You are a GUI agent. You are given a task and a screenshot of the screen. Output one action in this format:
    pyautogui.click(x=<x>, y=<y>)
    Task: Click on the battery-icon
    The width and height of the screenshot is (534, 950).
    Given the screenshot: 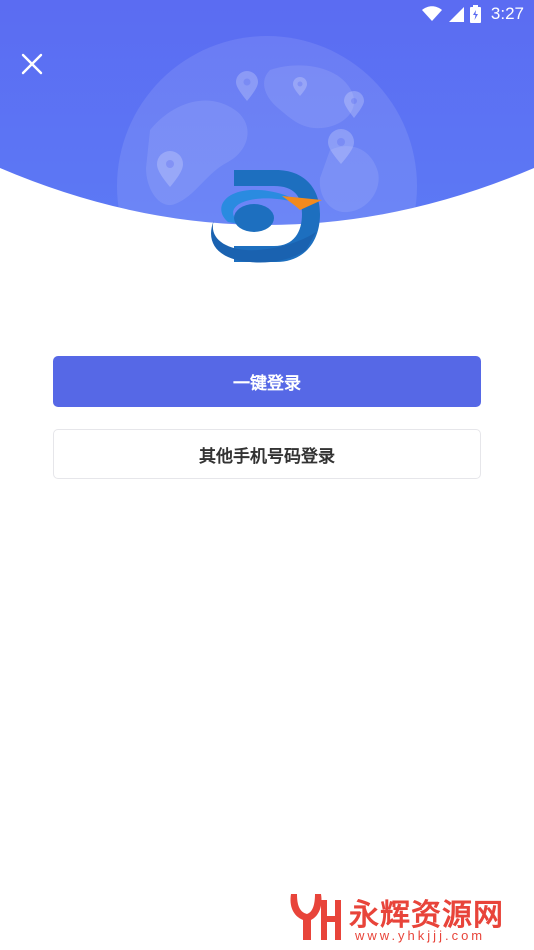 What is the action you would take?
    pyautogui.click(x=475, y=14)
    